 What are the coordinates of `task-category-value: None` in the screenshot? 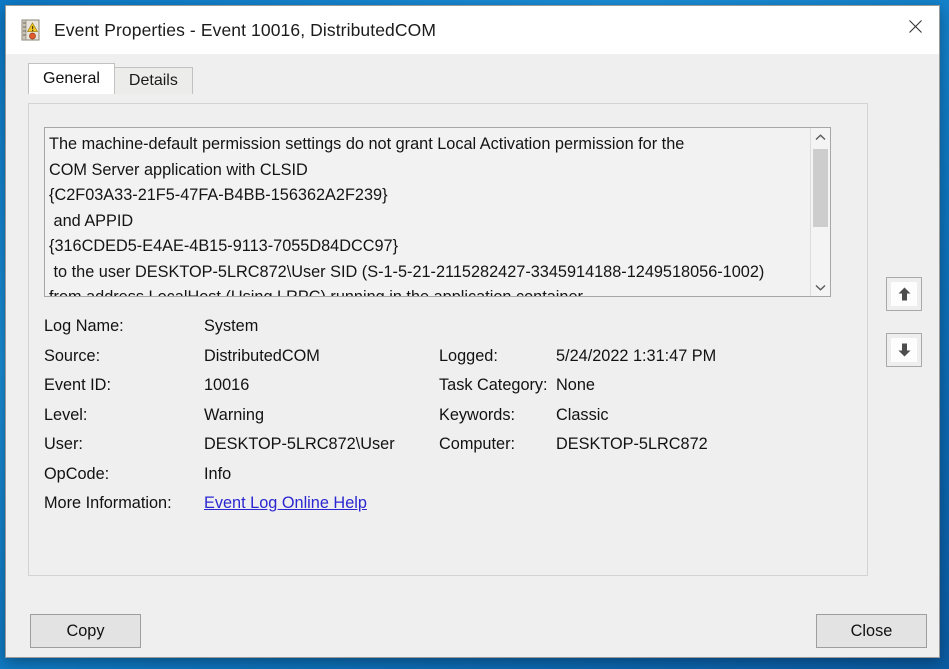 It's located at (575, 385).